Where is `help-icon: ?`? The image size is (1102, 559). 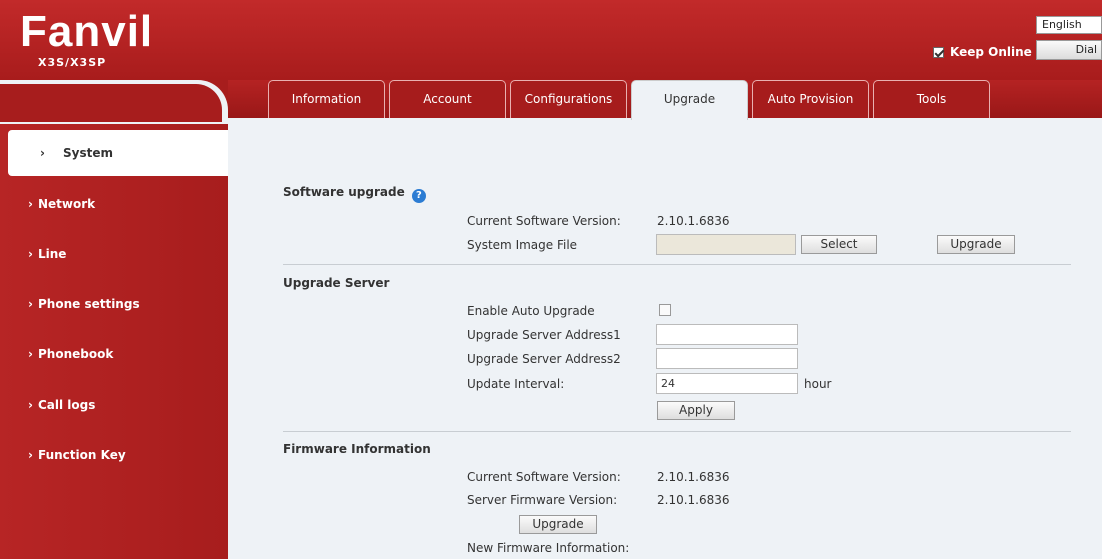
help-icon: ? is located at coordinates (418, 196).